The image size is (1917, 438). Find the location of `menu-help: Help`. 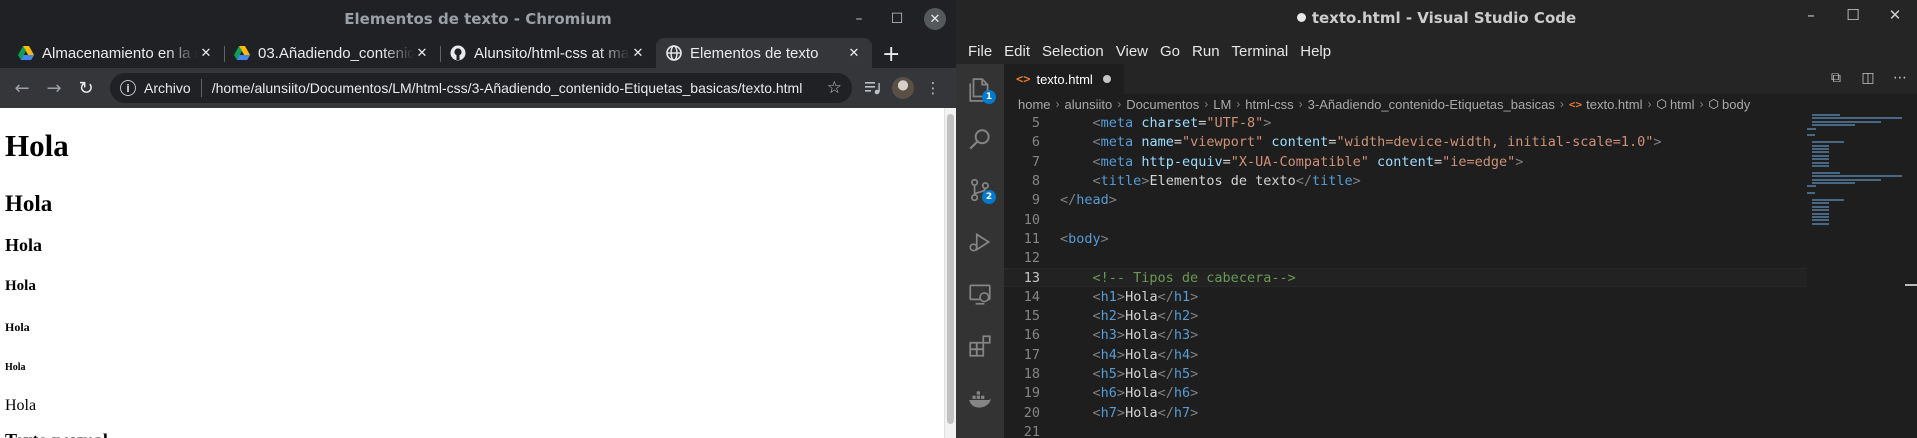

menu-help: Help is located at coordinates (1315, 51).